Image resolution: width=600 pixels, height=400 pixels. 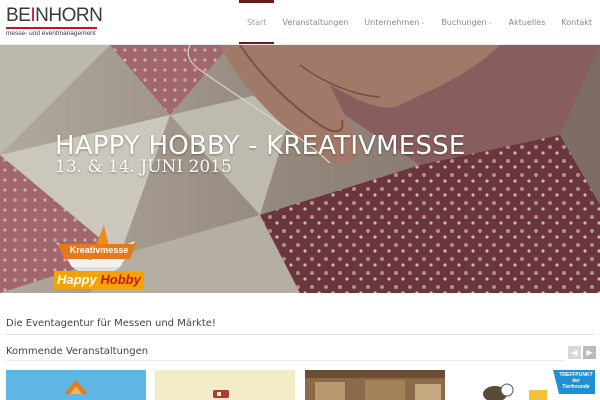 I want to click on nav-item-kontakt: Kontakt, so click(x=576, y=22).